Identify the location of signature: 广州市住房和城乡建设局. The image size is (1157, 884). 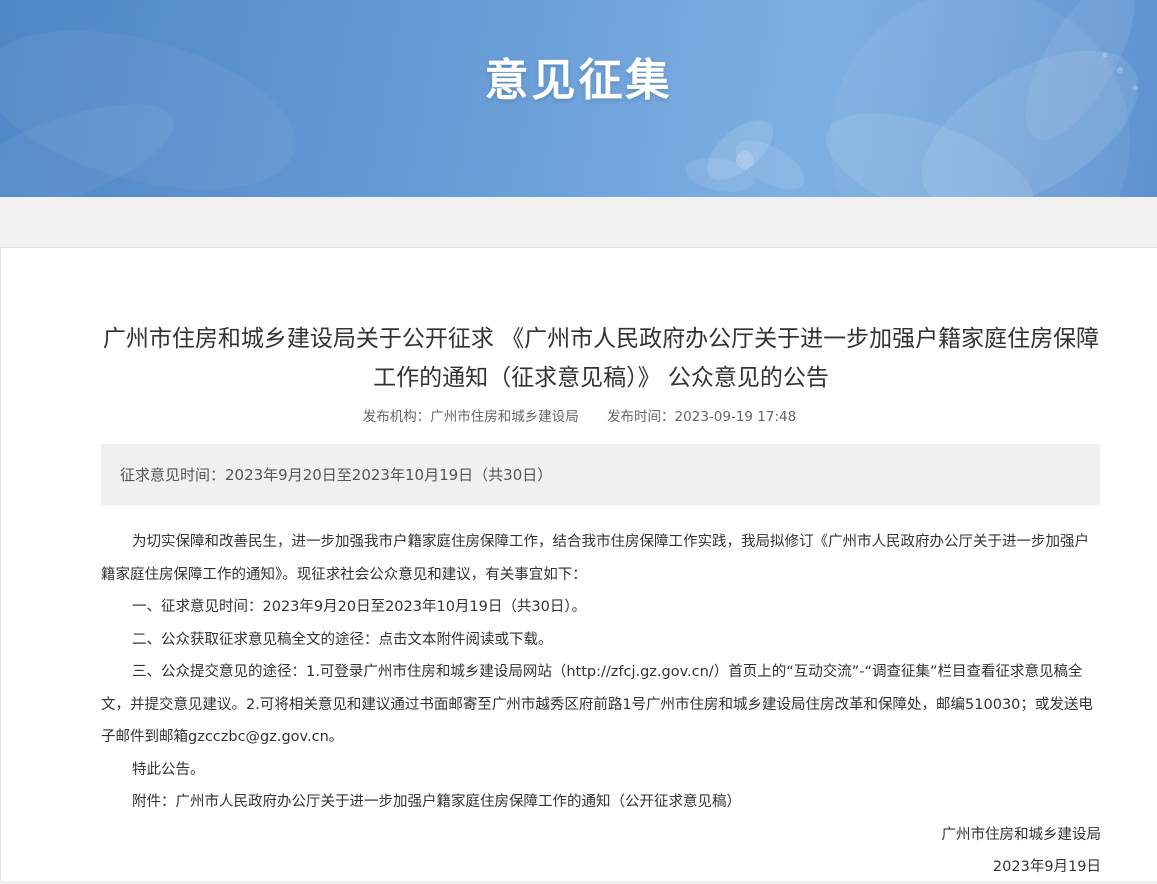
(1021, 834).